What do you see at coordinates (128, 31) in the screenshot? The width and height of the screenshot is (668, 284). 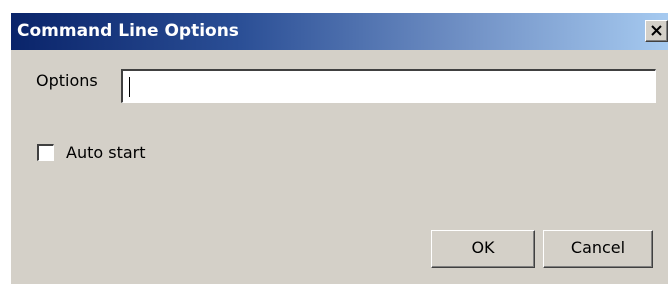 I see `dialog-title: Command Line Options` at bounding box center [128, 31].